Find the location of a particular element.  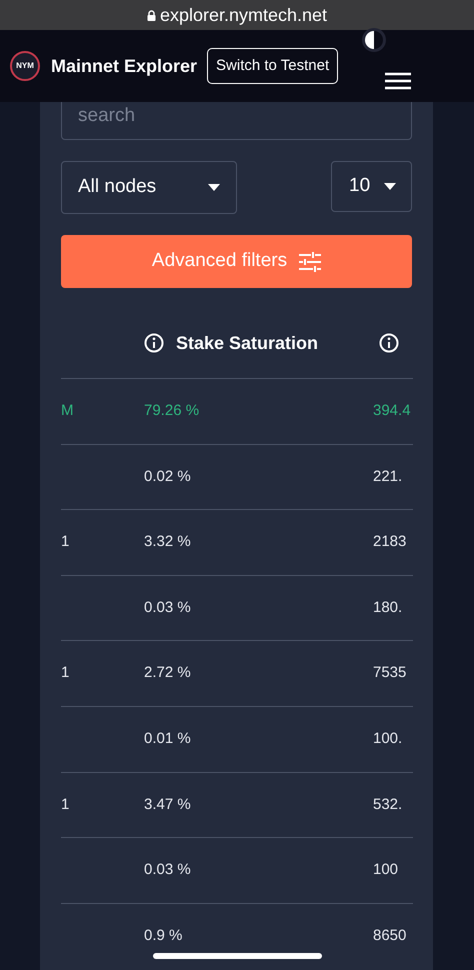

table-cell-text: 7535 is located at coordinates (389, 673).